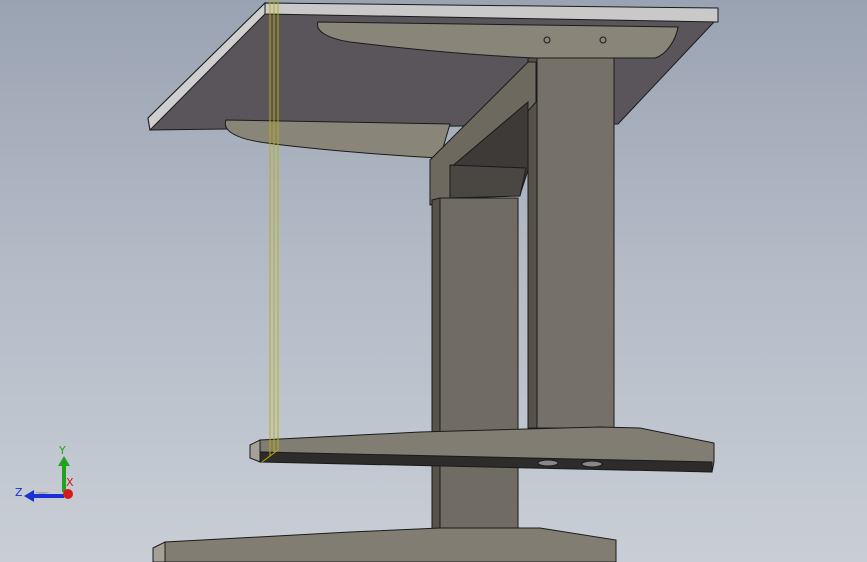  I want to click on column-front-side, so click(436, 365).